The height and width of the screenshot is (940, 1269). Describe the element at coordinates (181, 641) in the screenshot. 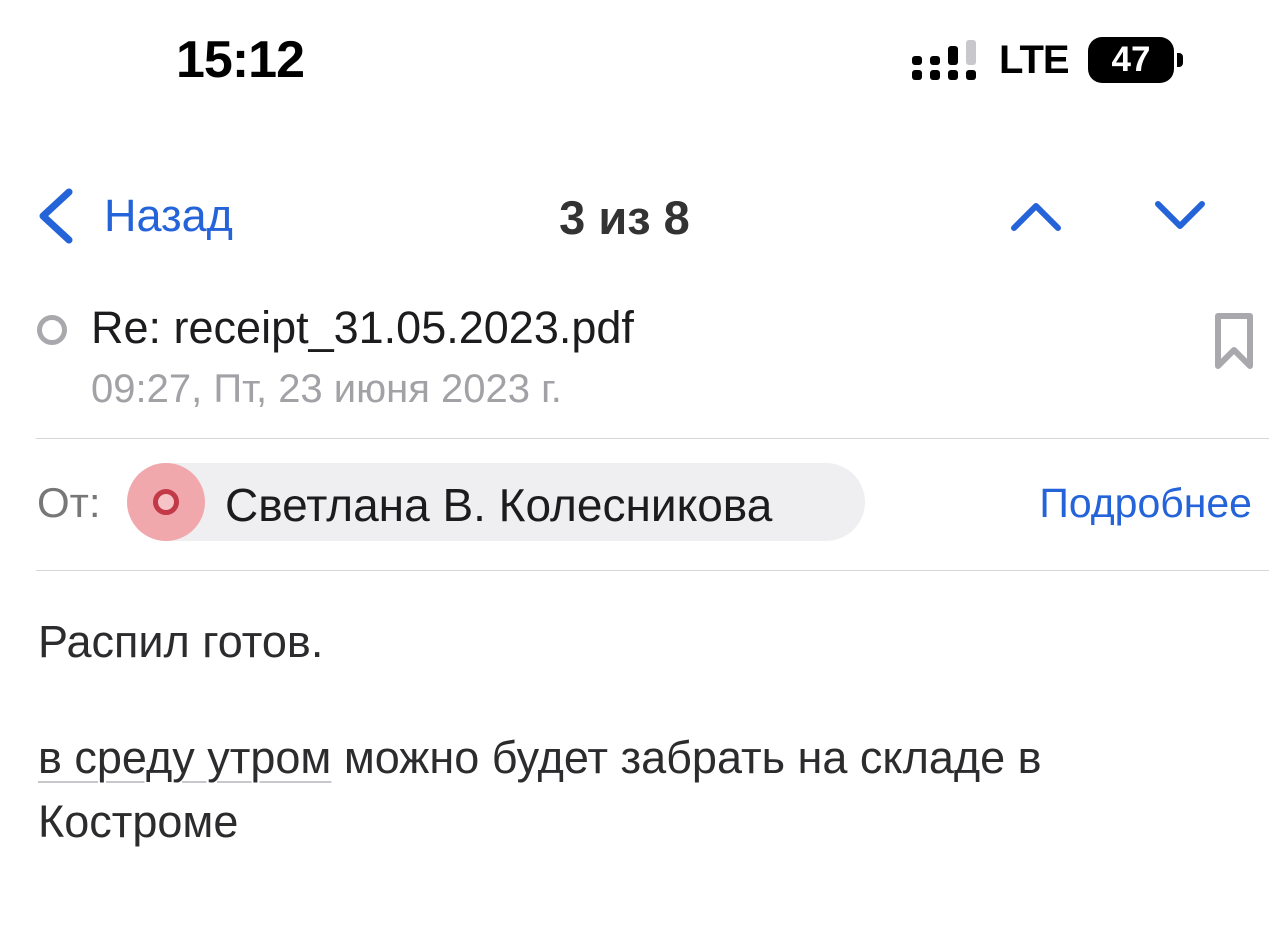

I see `message-body-line: Распил готов.` at that location.